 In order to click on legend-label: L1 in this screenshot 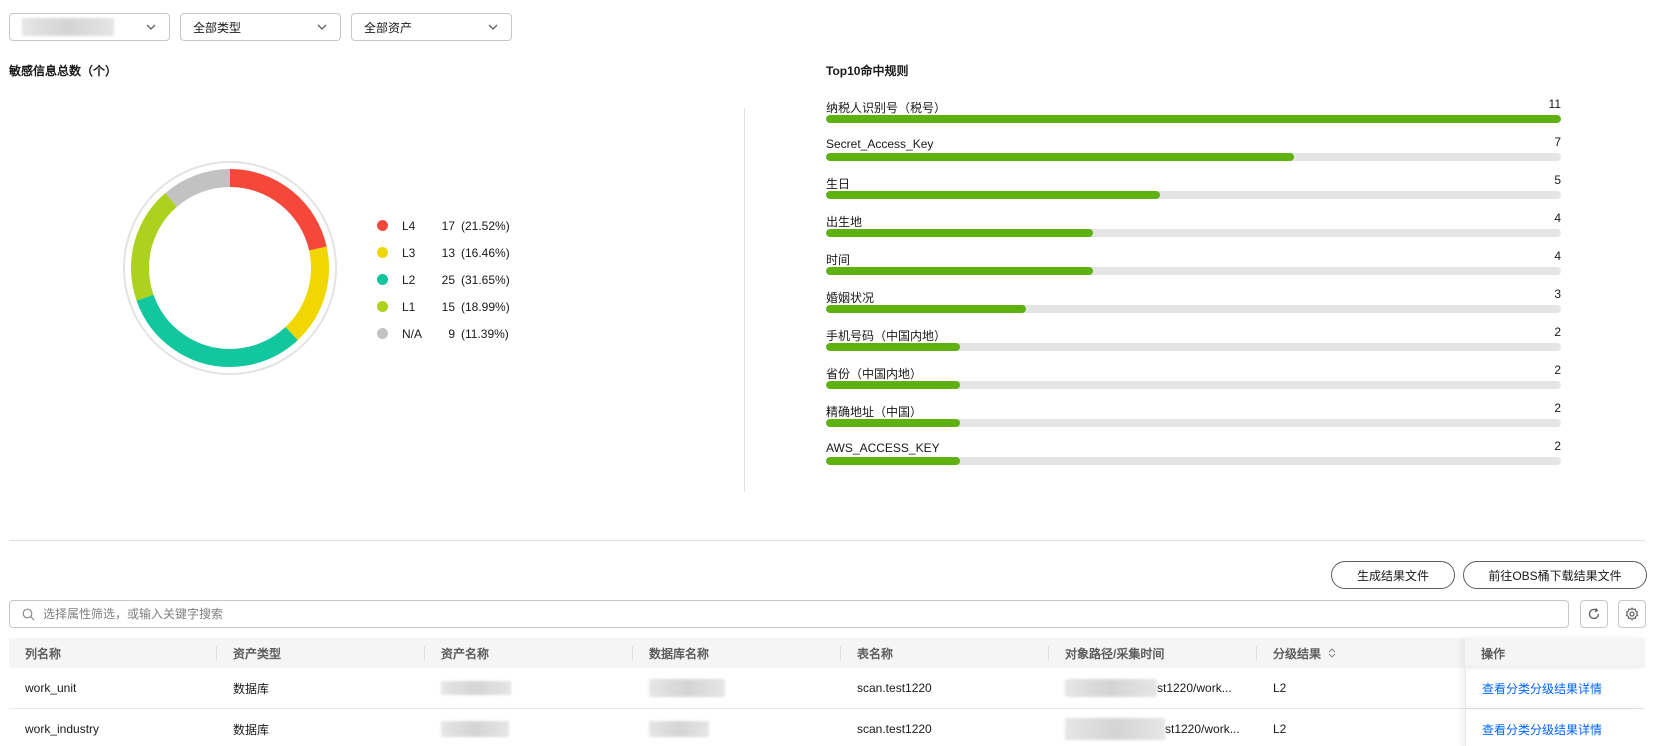, I will do `click(409, 306)`.